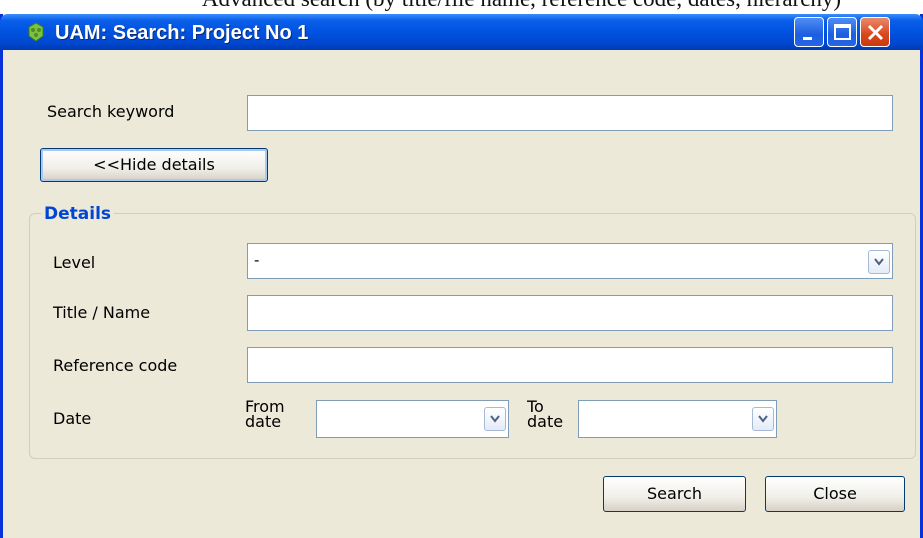 The width and height of the screenshot is (923, 538). What do you see at coordinates (809, 32) in the screenshot?
I see `minimize-button` at bounding box center [809, 32].